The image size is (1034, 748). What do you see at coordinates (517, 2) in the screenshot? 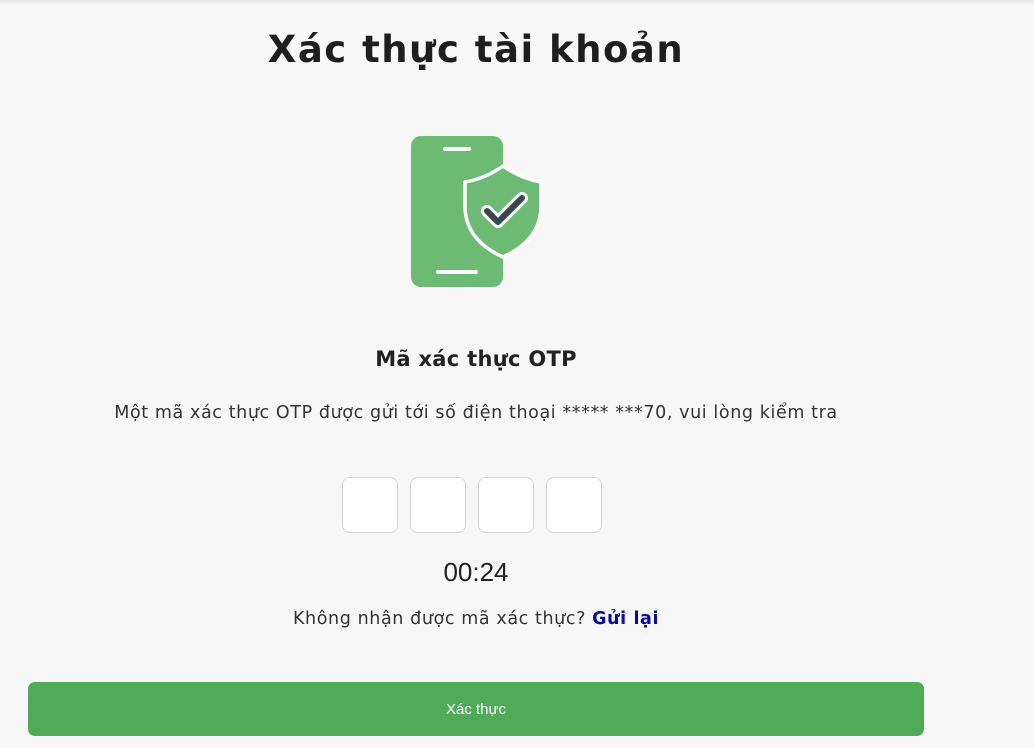
I see `top-shadow-bar` at bounding box center [517, 2].